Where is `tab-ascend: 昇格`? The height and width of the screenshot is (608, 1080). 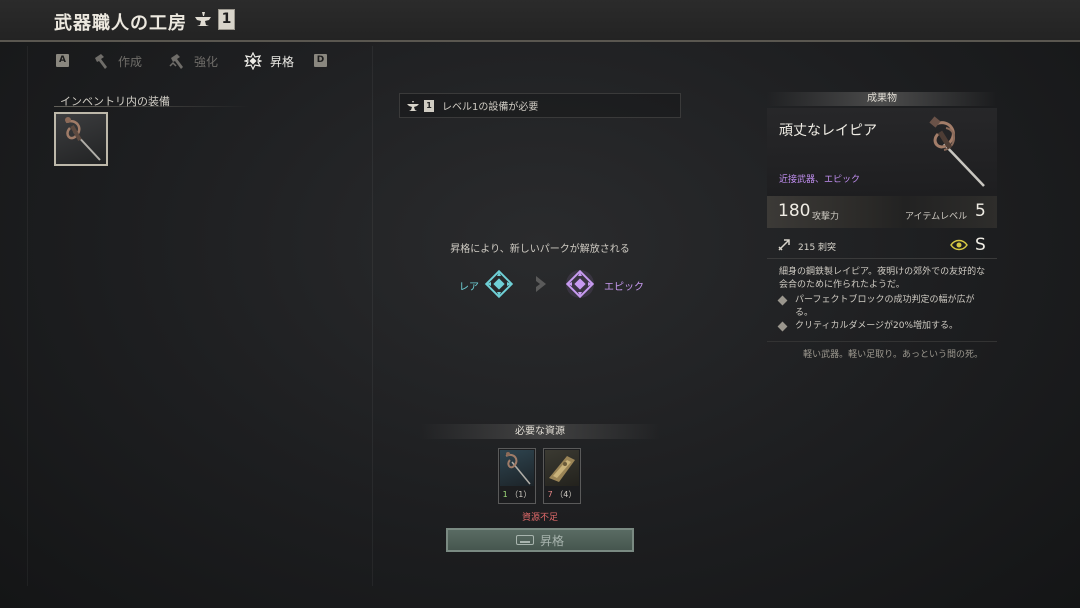 tab-ascend: 昇格 is located at coordinates (269, 61).